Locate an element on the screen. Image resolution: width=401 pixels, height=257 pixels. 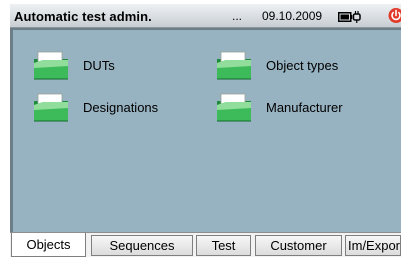
tab-objects: Objects is located at coordinates (48, 245).